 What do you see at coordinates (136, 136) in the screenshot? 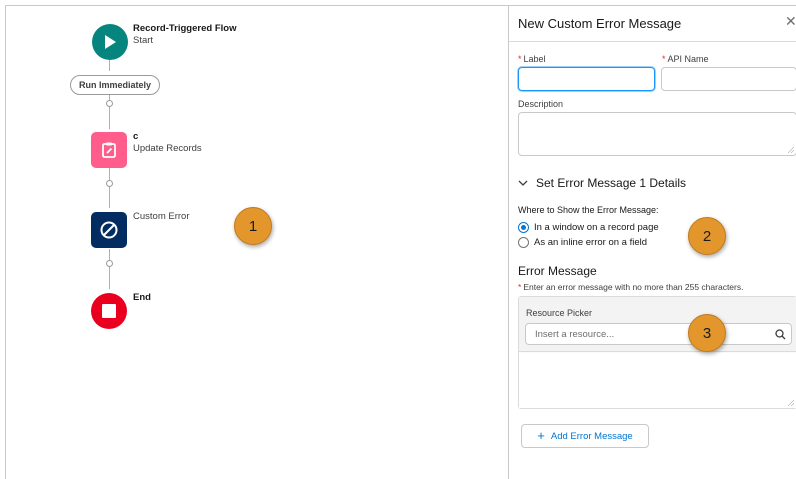
I see `update-records-node-title: c` at bounding box center [136, 136].